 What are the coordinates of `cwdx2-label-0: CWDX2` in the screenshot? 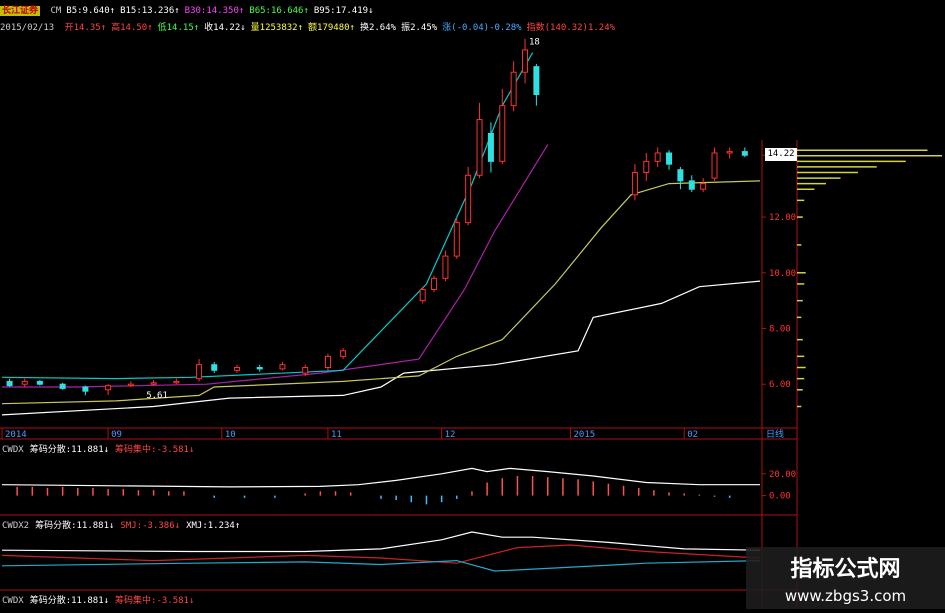 It's located at (16, 526).